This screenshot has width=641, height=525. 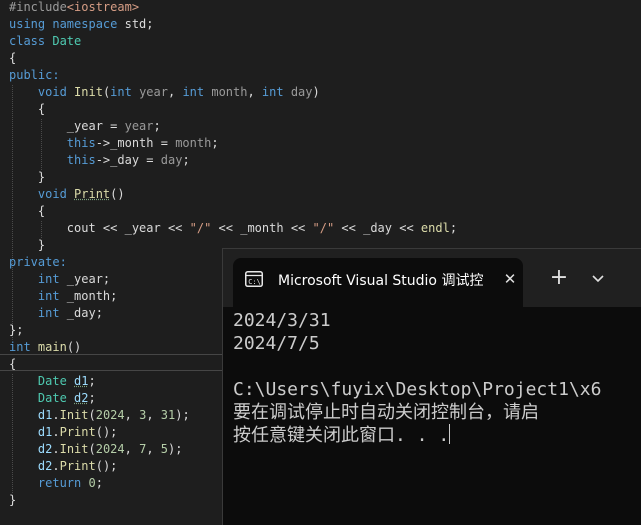 I want to click on terminal-tab: C:\ Microsoft Visual Studio 调试控 ✕, so click(x=378, y=282).